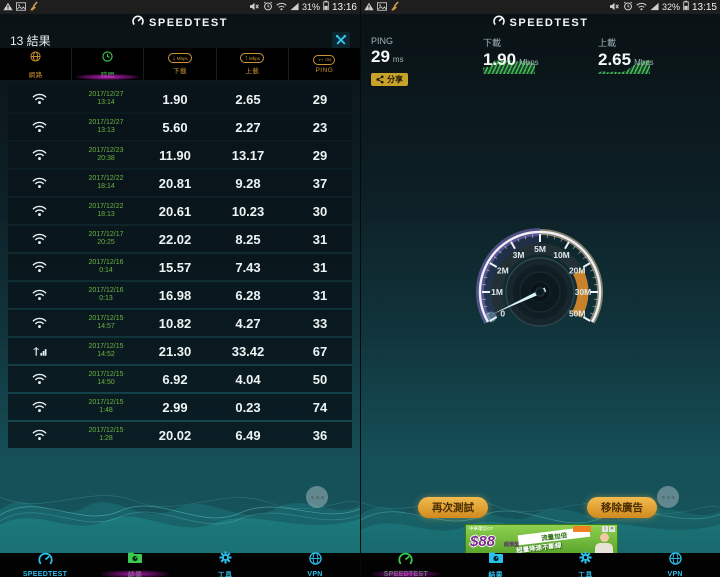 Image resolution: width=720 pixels, height=577 pixels. Describe the element at coordinates (310, 7) in the screenshot. I see `battery-percent: 31%` at that location.